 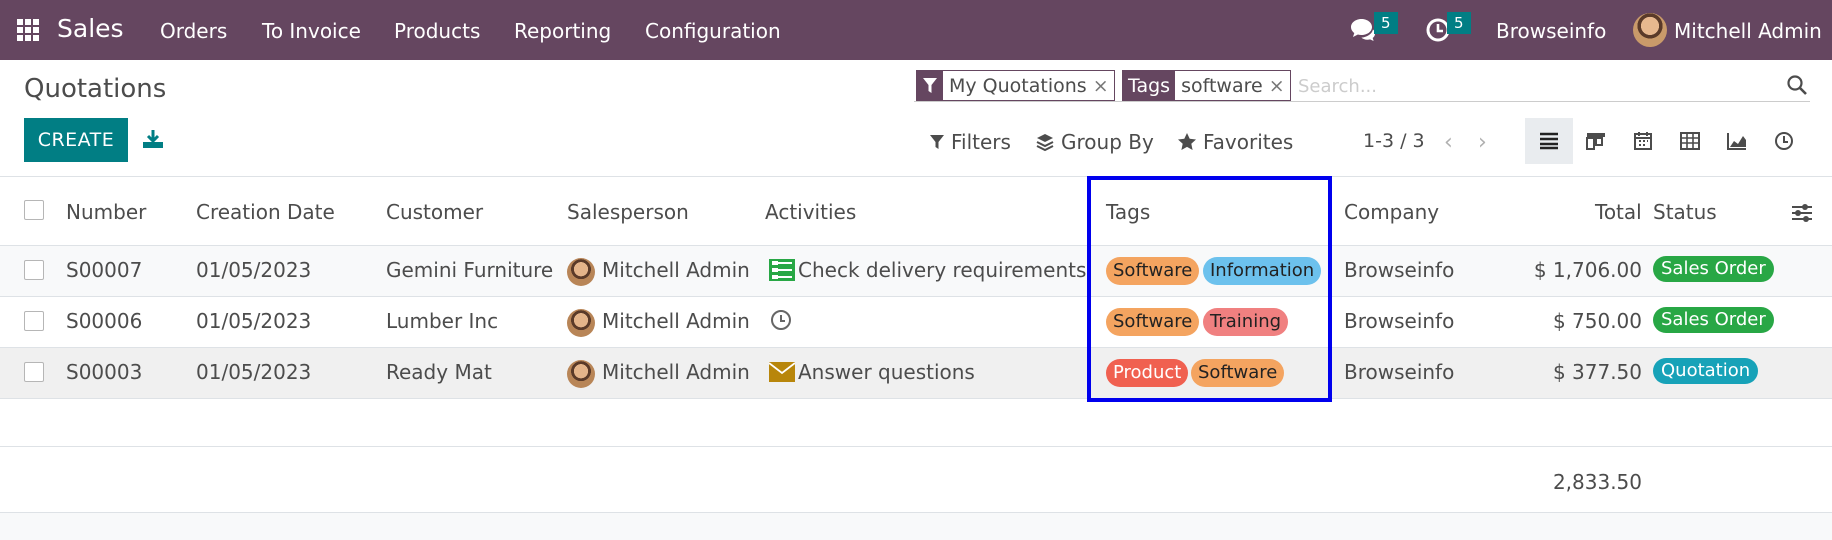 What do you see at coordinates (104, 372) in the screenshot?
I see `order-number: S00003` at bounding box center [104, 372].